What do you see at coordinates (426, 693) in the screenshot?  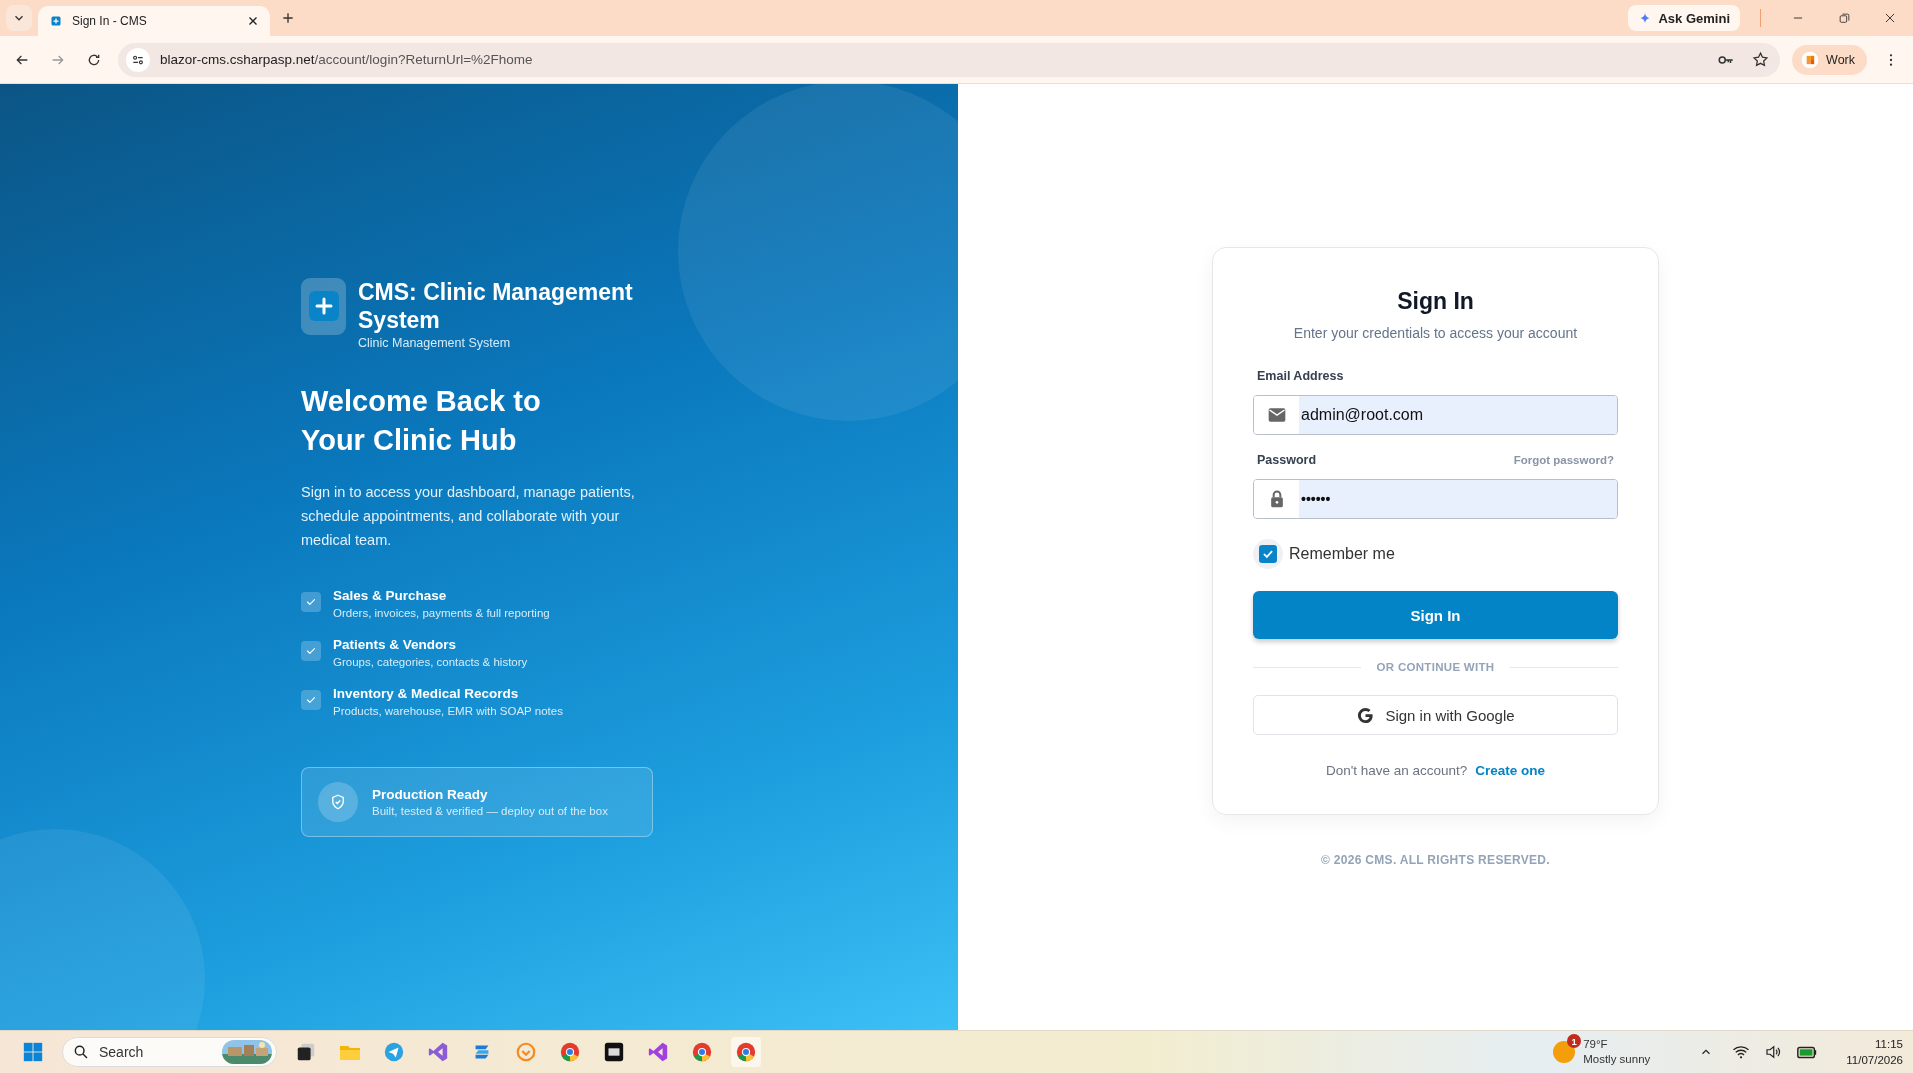 I see `feature-title: Inventory & Medical Records` at bounding box center [426, 693].